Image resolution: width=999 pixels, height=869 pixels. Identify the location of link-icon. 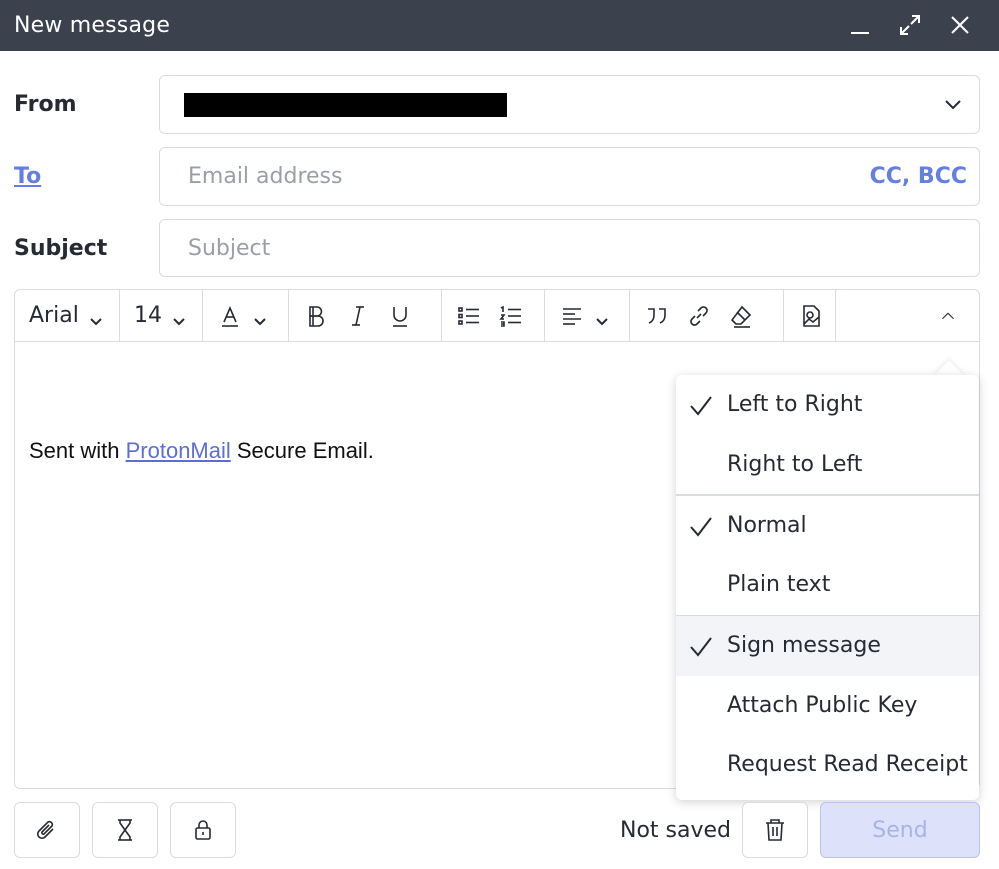
(699, 315).